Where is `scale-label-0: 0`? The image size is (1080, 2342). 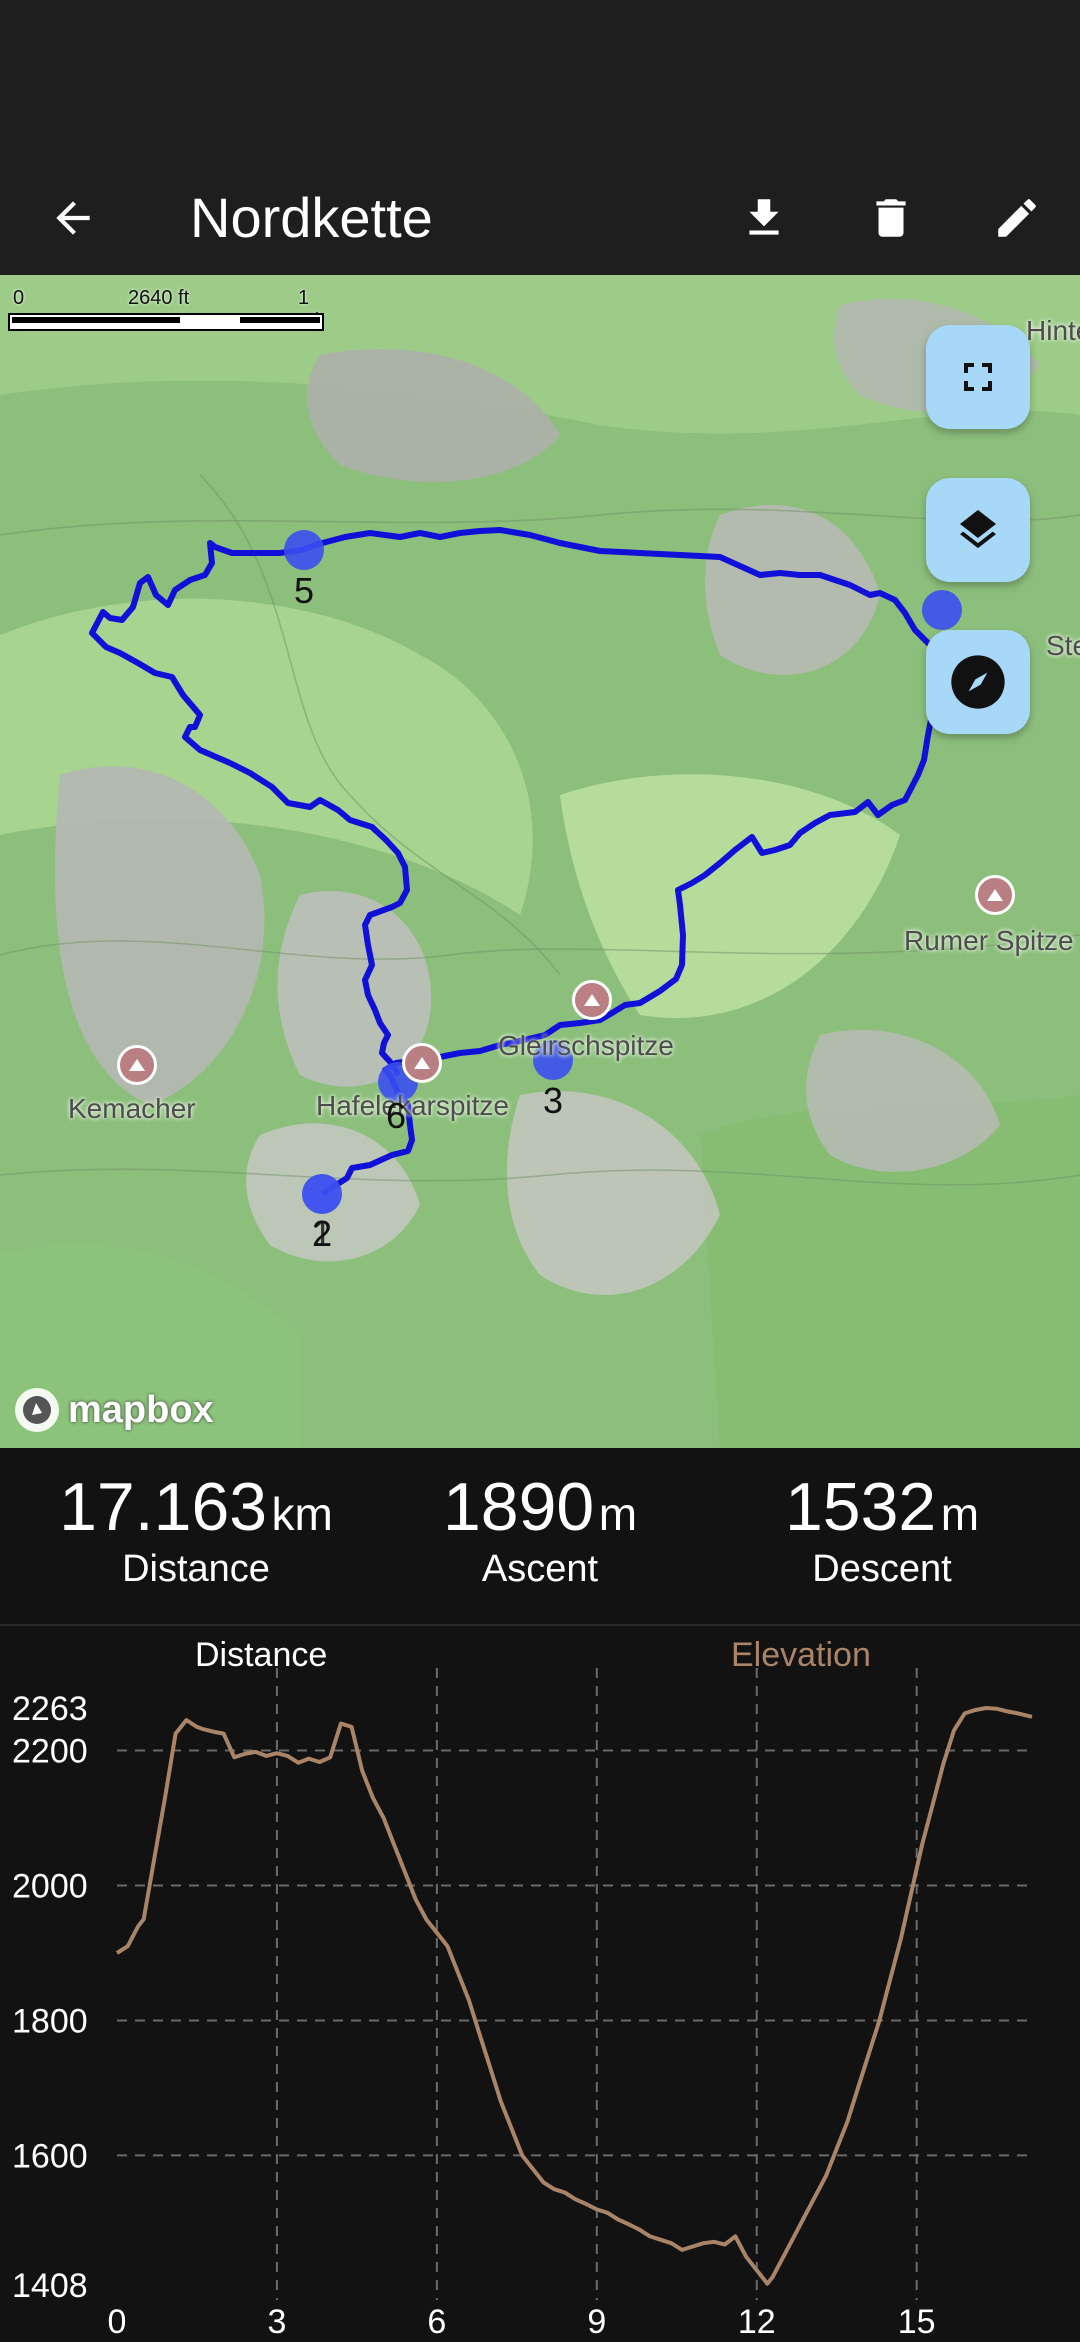 scale-label-0: 0 is located at coordinates (19, 298).